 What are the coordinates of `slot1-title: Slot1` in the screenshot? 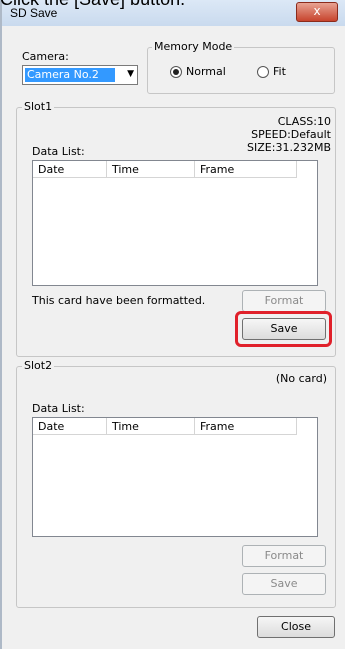 It's located at (38, 106).